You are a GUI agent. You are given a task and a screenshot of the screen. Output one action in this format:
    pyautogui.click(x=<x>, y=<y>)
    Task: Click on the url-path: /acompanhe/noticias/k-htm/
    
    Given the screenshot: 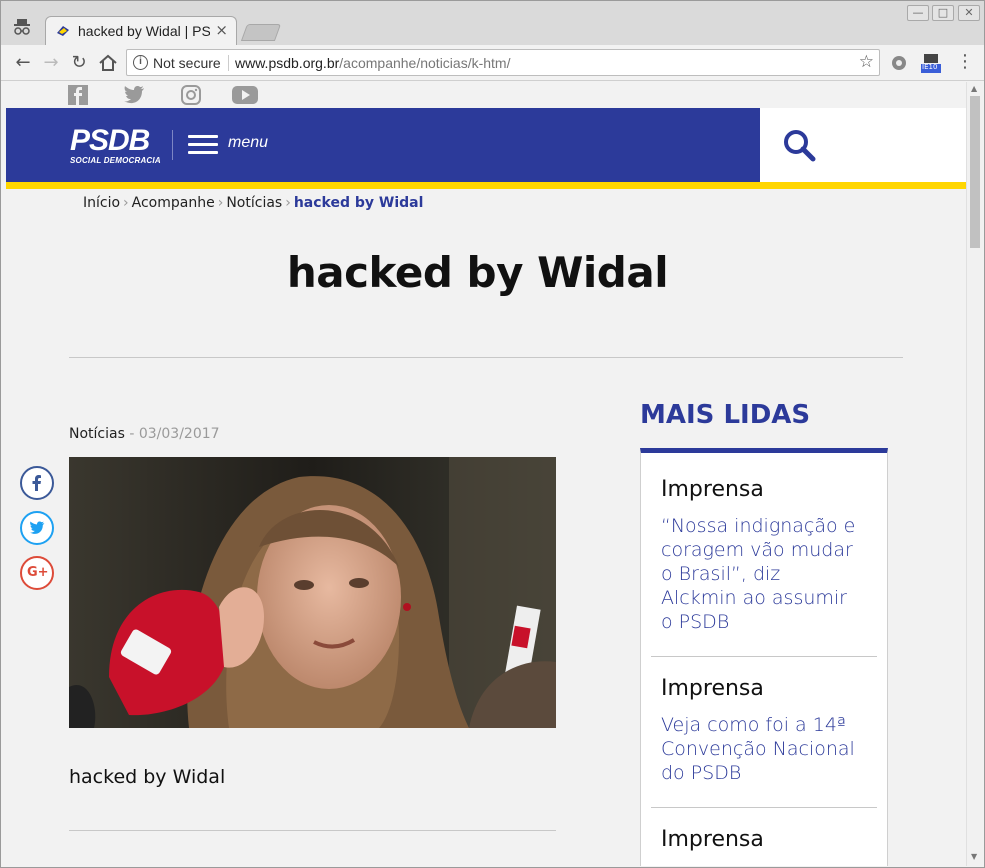 What is the action you would take?
    pyautogui.click(x=425, y=63)
    